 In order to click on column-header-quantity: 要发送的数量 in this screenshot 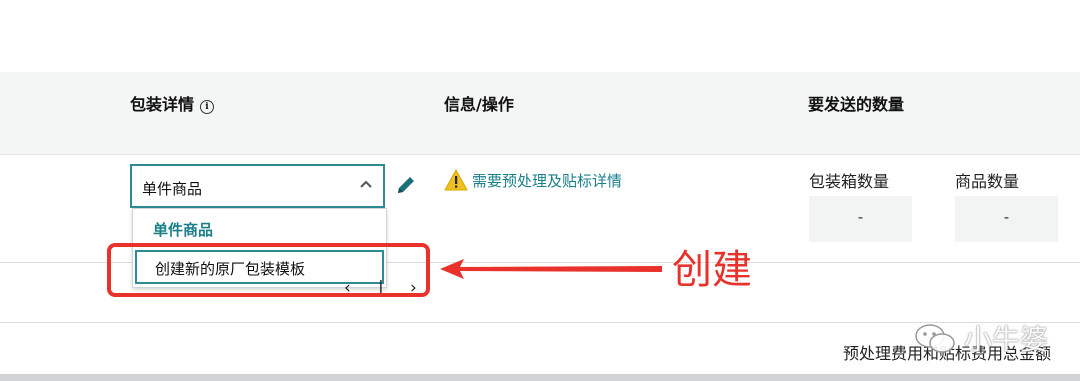, I will do `click(856, 104)`.